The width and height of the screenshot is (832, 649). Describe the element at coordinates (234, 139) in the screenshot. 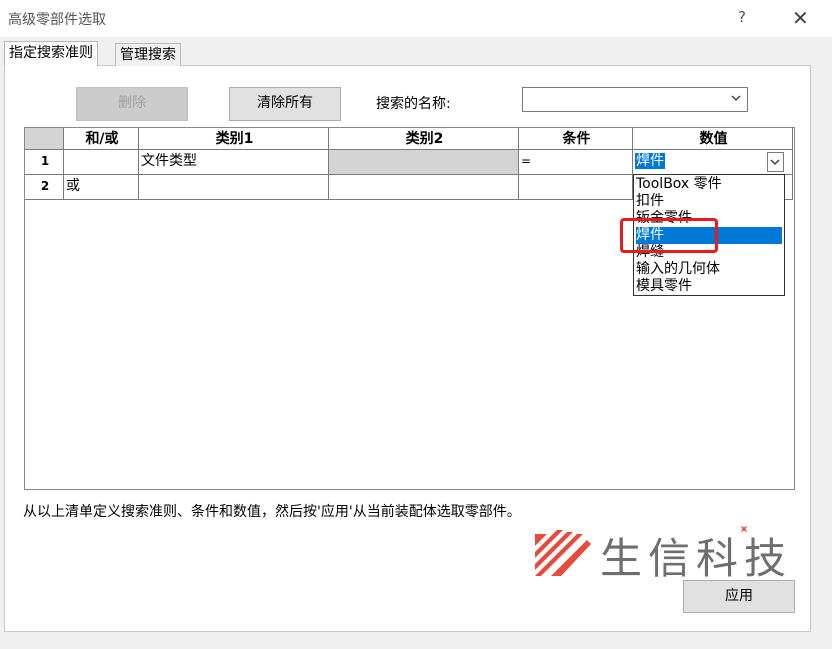

I see `col-header-category1: 类别1` at that location.